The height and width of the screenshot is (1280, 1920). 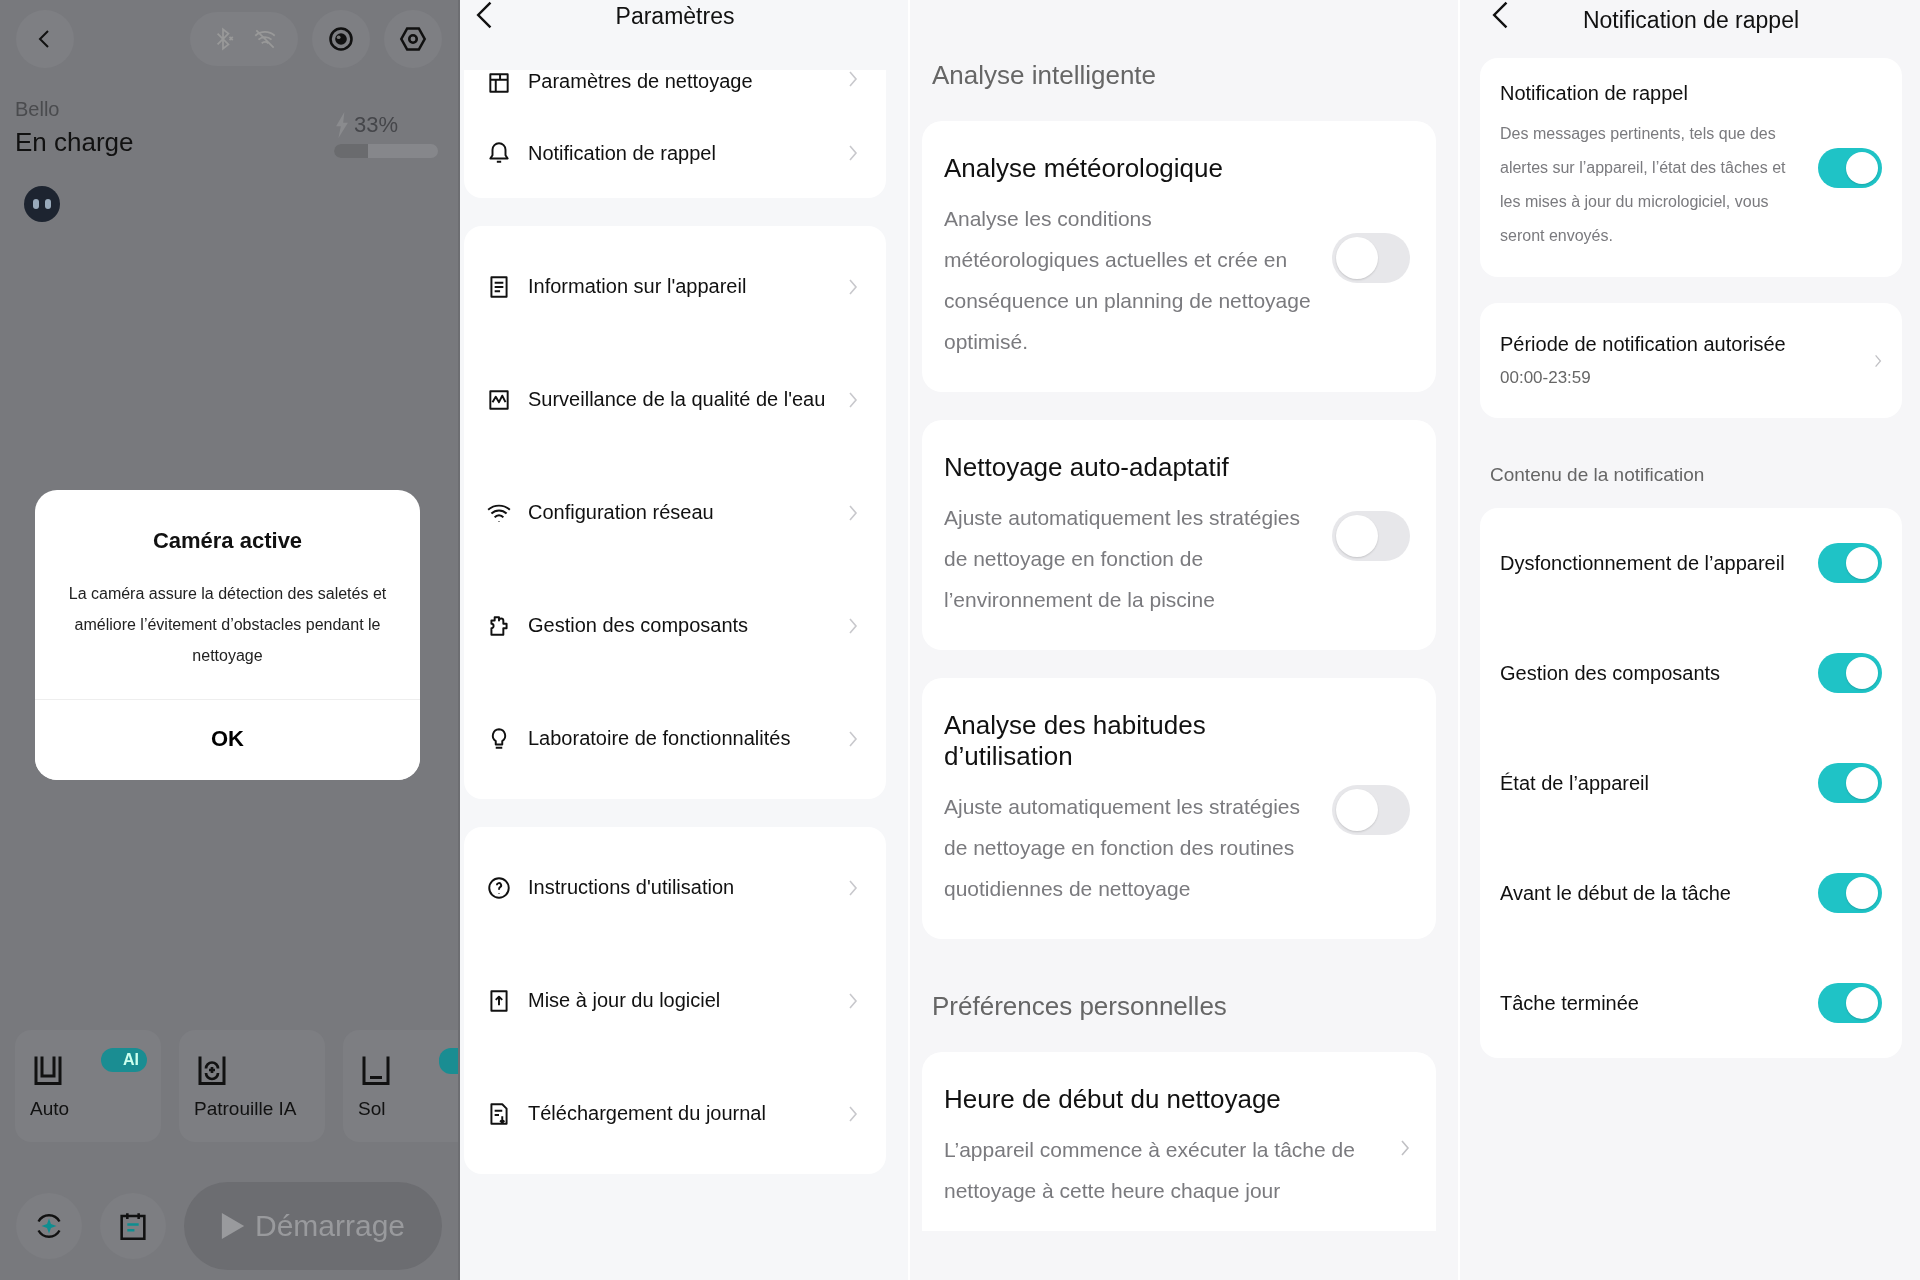 What do you see at coordinates (227, 625) in the screenshot?
I see `dialog-message: La caméra assure la détection des saletés et améliore l’évitement d’obstacles pendant le nettoyage` at bounding box center [227, 625].